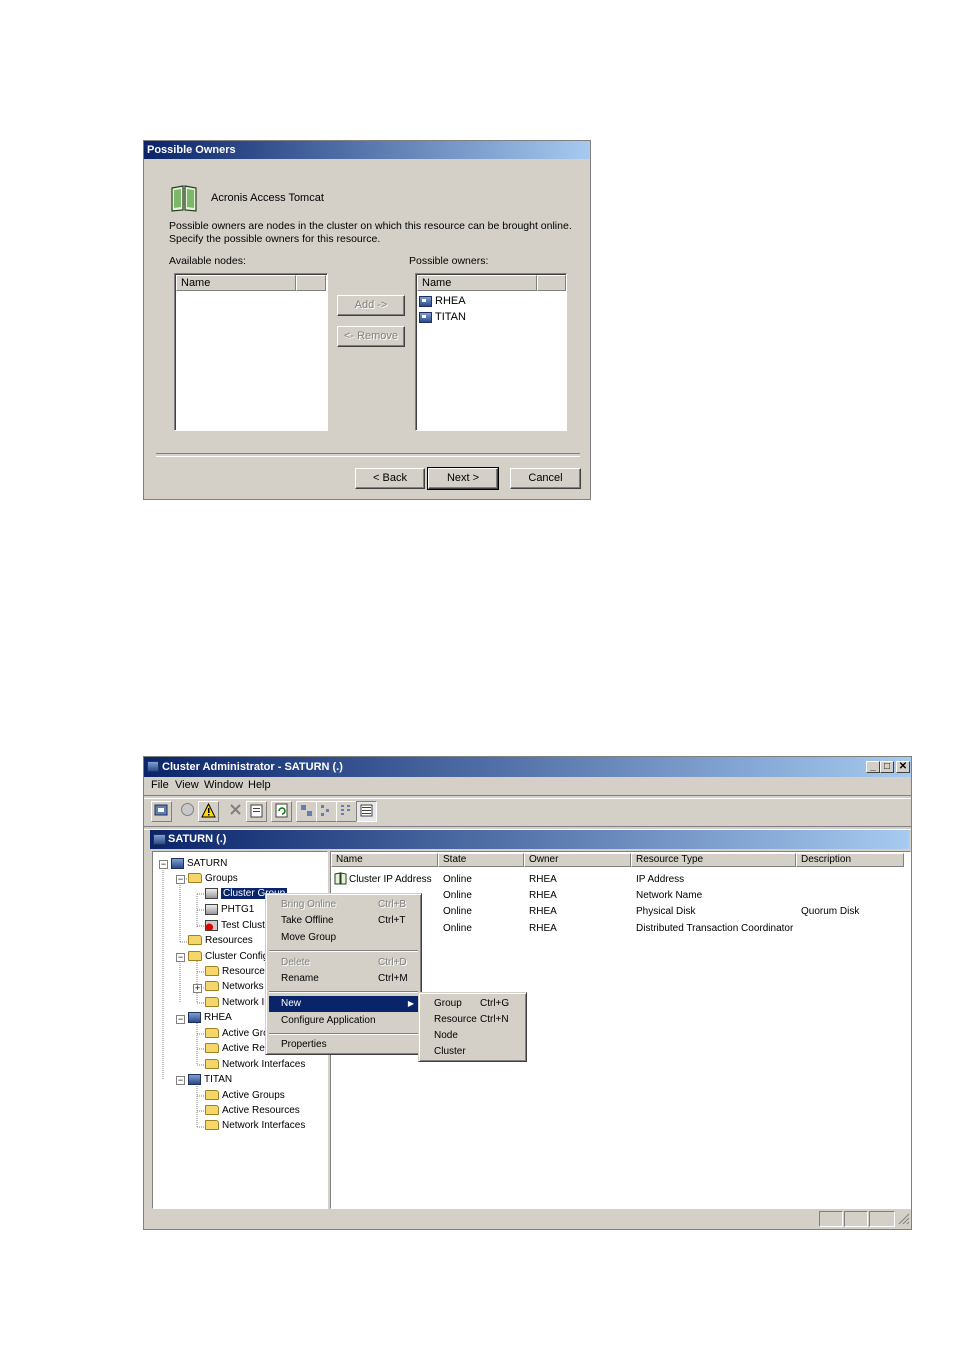 This screenshot has height=1350, width=955. What do you see at coordinates (543, 911) in the screenshot?
I see `row-owner: RHEA` at bounding box center [543, 911].